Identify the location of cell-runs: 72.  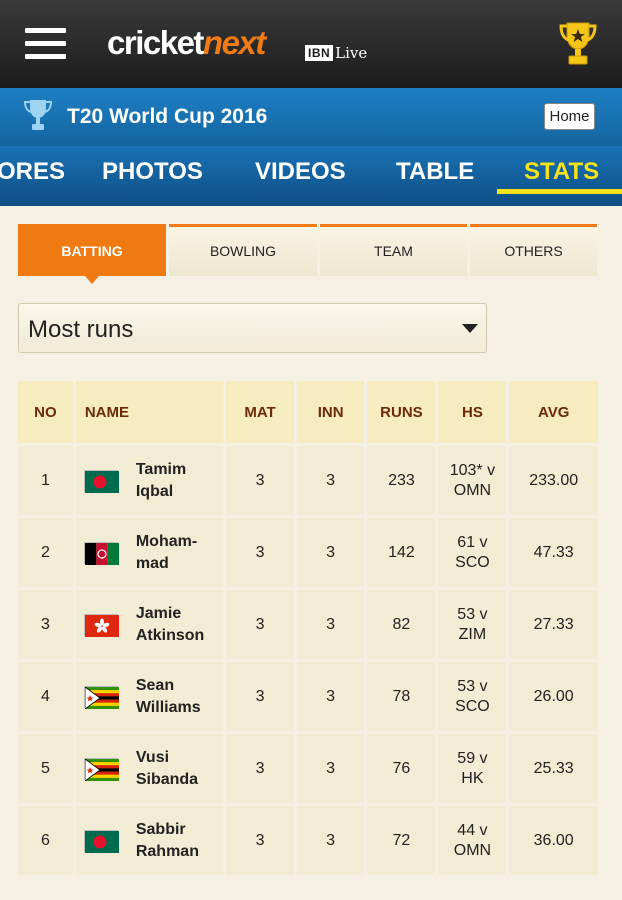
(401, 840).